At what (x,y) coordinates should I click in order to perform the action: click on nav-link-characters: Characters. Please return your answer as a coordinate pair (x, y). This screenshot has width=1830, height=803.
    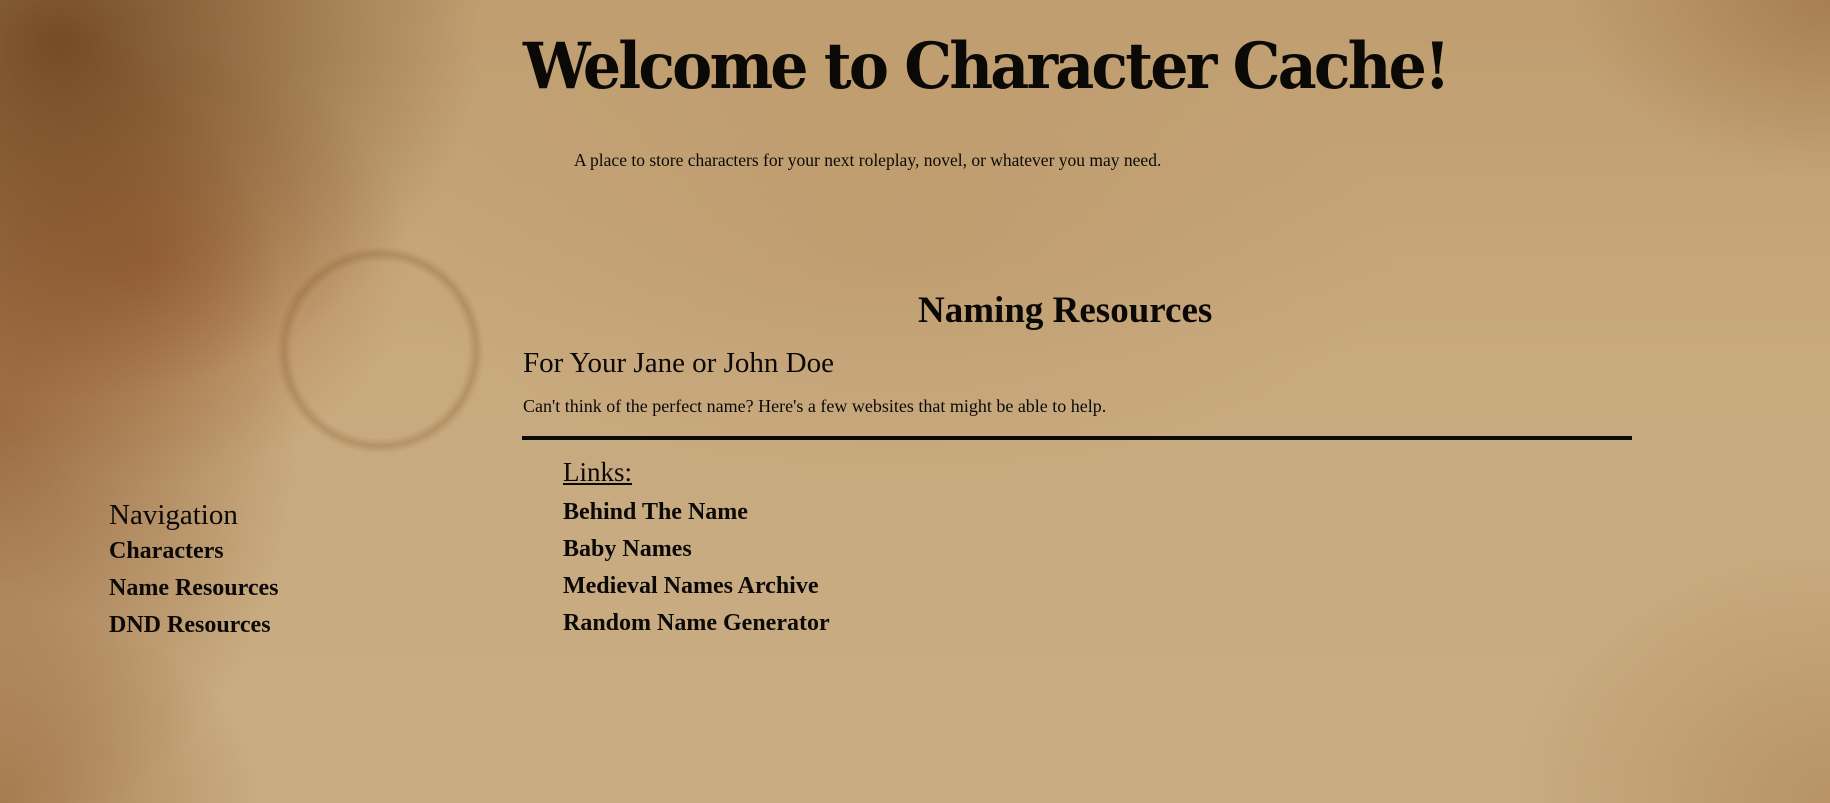
    Looking at the image, I should click on (166, 551).